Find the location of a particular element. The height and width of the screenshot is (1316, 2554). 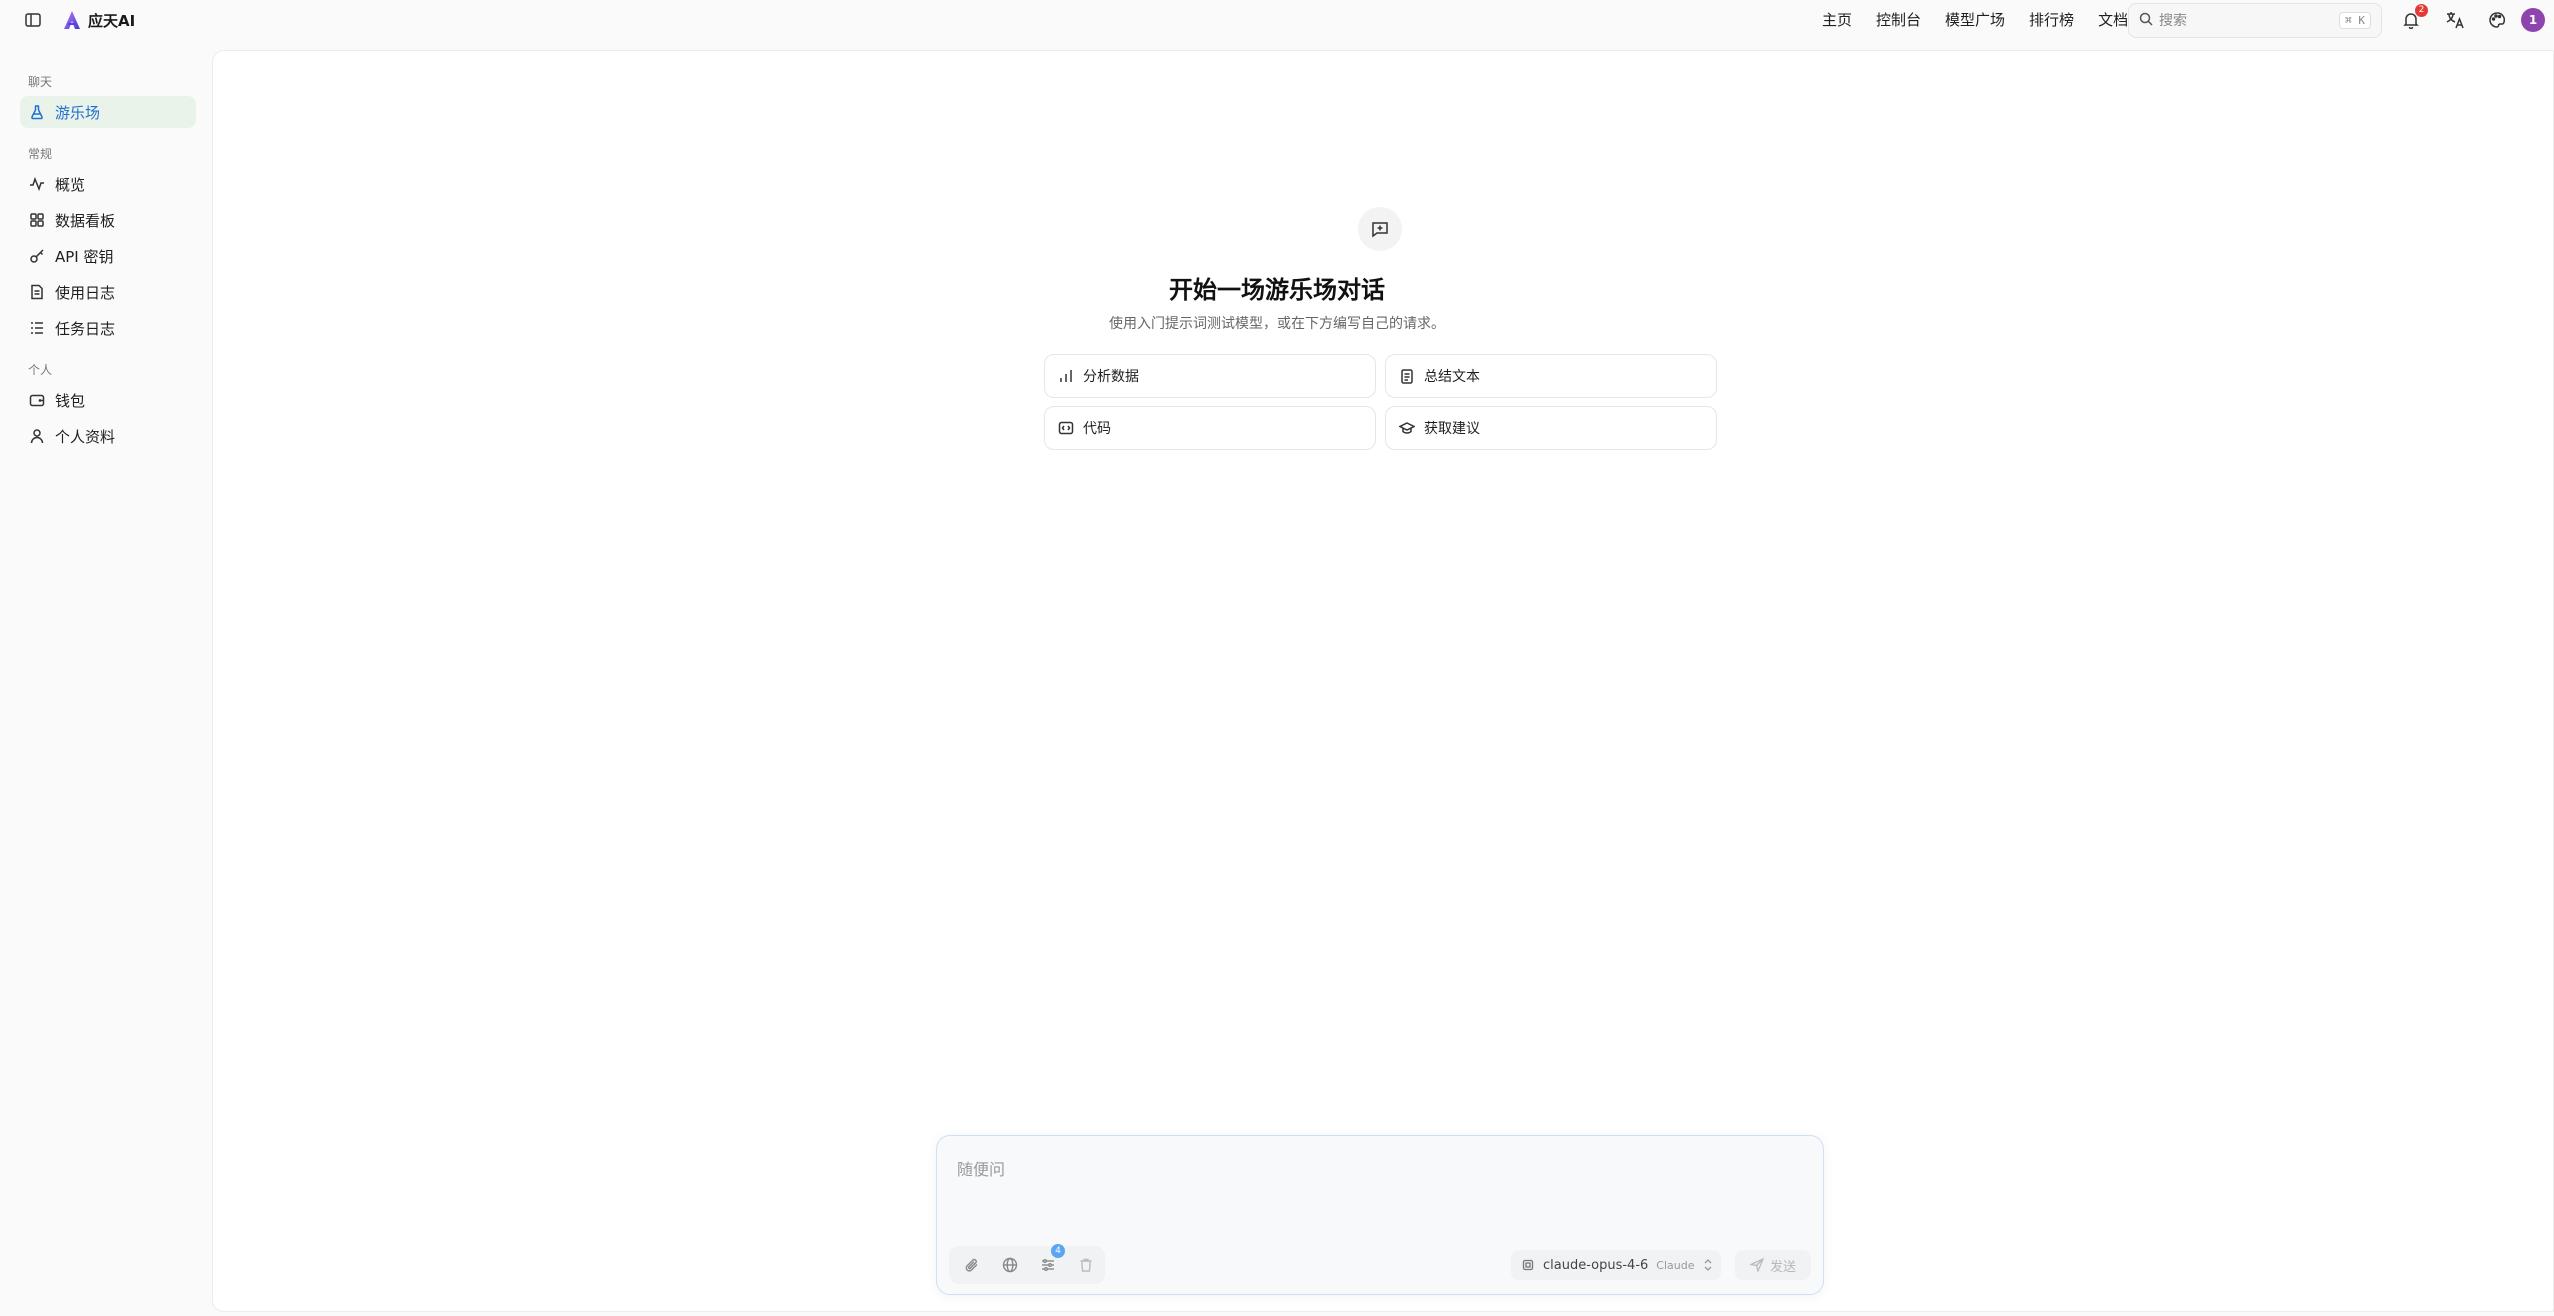

suggestion-summarize-text: 总结文本 is located at coordinates (1551, 376).